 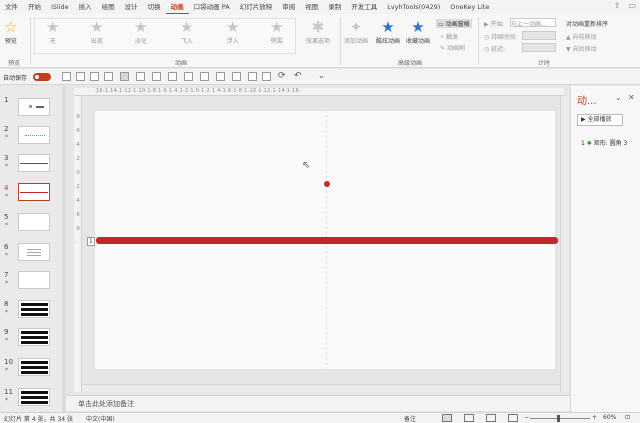 What do you see at coordinates (334, 7) in the screenshot?
I see `tab-record: 录制` at bounding box center [334, 7].